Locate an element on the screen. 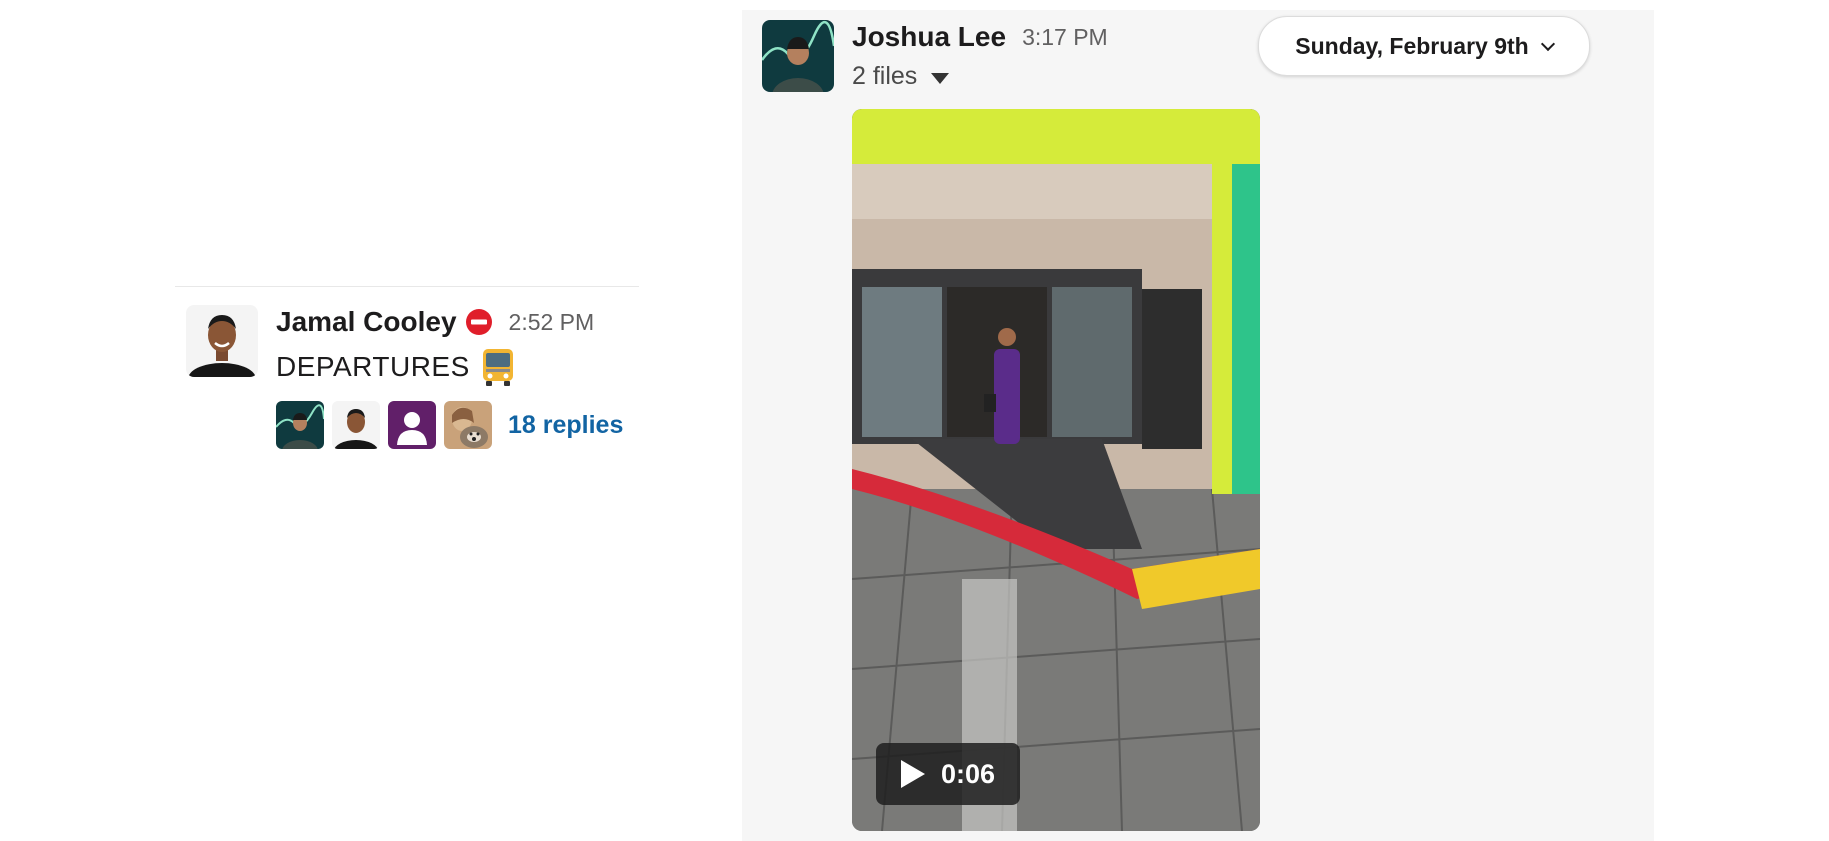  author-name: Jamal Cooley is located at coordinates (366, 322).